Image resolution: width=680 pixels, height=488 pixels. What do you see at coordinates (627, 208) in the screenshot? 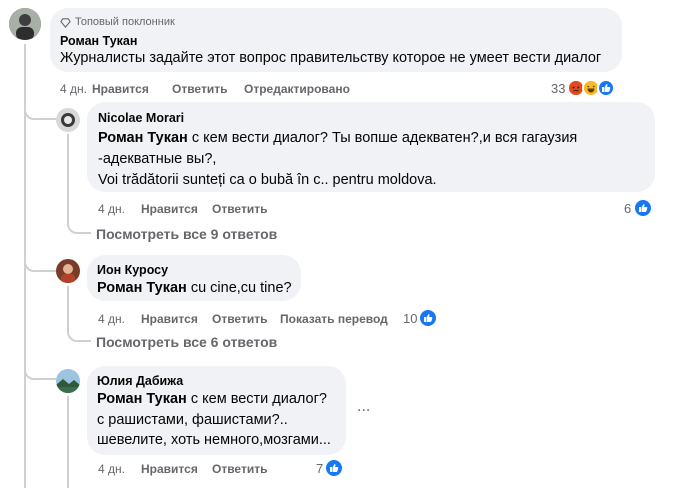
I see `reactions-count: 6` at bounding box center [627, 208].